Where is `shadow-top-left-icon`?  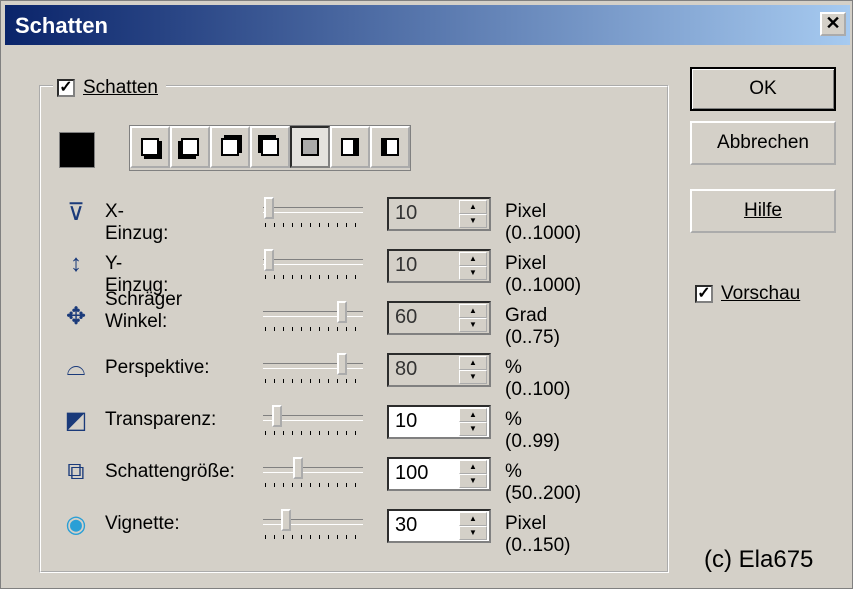
shadow-top-left-icon is located at coordinates (270, 147).